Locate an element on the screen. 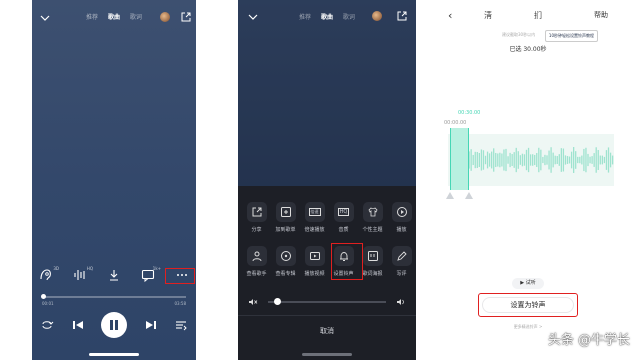  menu-item-play-video-2: 播放视频 is located at coordinates (314, 261).